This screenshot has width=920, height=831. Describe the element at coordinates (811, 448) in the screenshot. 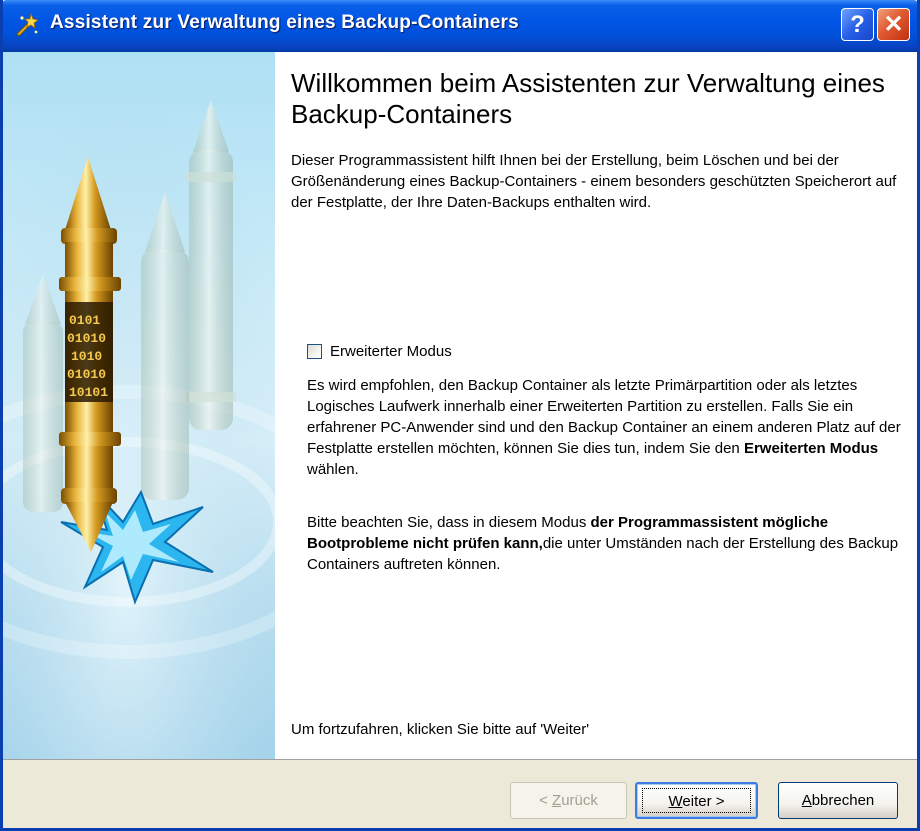

I see `advanced-mode-emphasis: Erweiterten Modus` at that location.